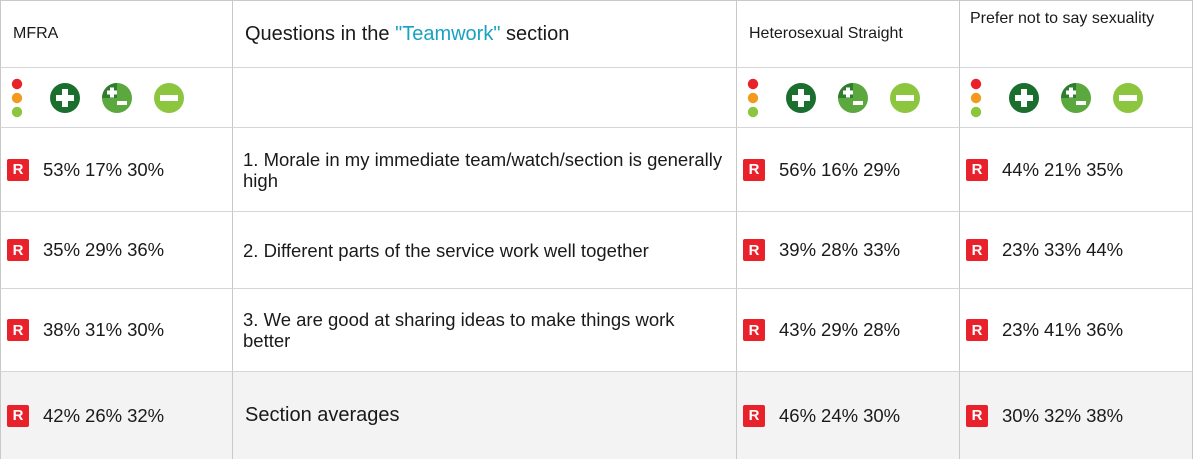 The height and width of the screenshot is (459, 1193). What do you see at coordinates (1105, 415) in the screenshot?
I see `negative-percent: 38%` at bounding box center [1105, 415].